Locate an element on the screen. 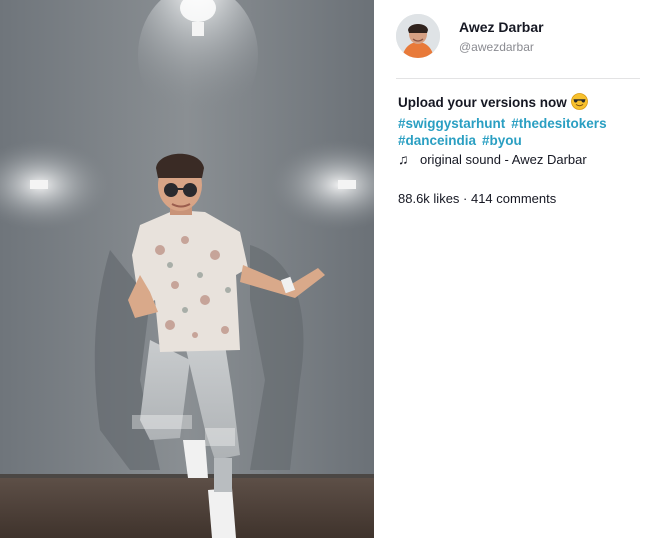 This screenshot has height=538, width=654. music-note-icon: ♫ is located at coordinates (403, 159).